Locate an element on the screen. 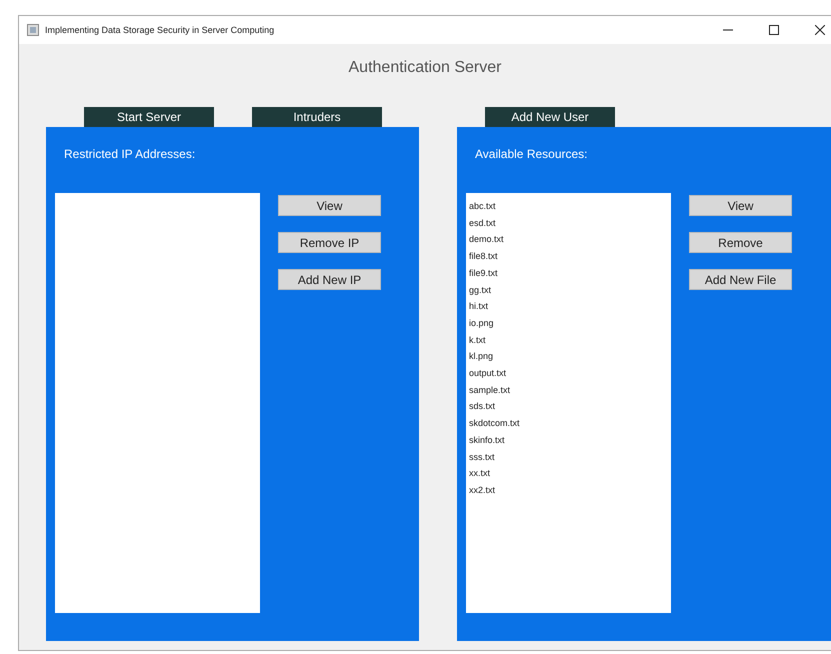 The height and width of the screenshot is (654, 831). action-button: Add New IP is located at coordinates (329, 279).